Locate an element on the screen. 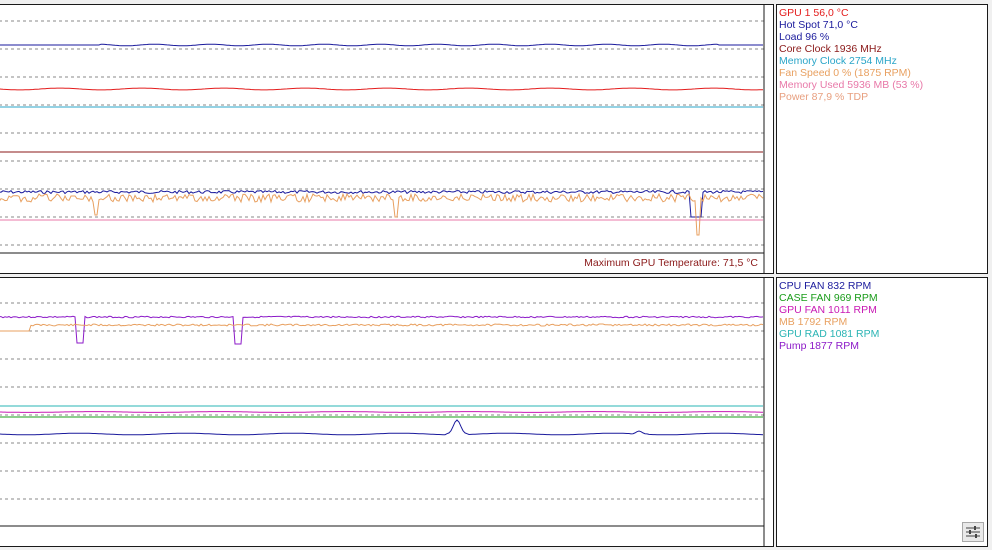  fan-legend-item: MB 1792 RPM is located at coordinates (813, 322).